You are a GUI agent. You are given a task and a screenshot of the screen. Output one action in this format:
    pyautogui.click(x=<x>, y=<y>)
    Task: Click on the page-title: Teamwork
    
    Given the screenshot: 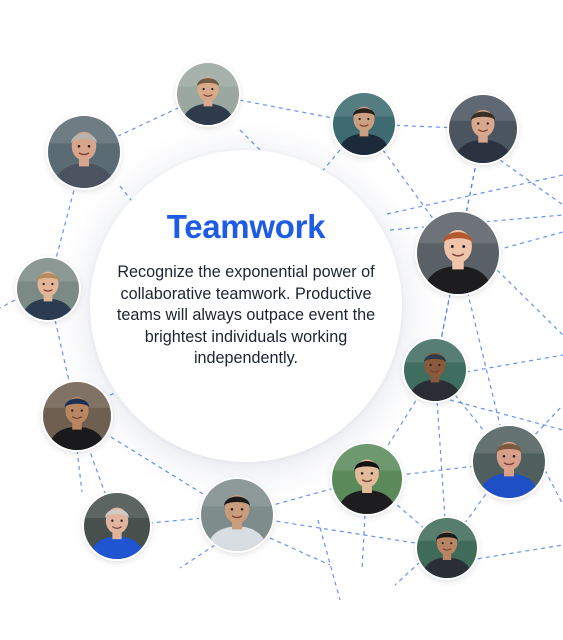 What is the action you would take?
    pyautogui.click(x=246, y=226)
    